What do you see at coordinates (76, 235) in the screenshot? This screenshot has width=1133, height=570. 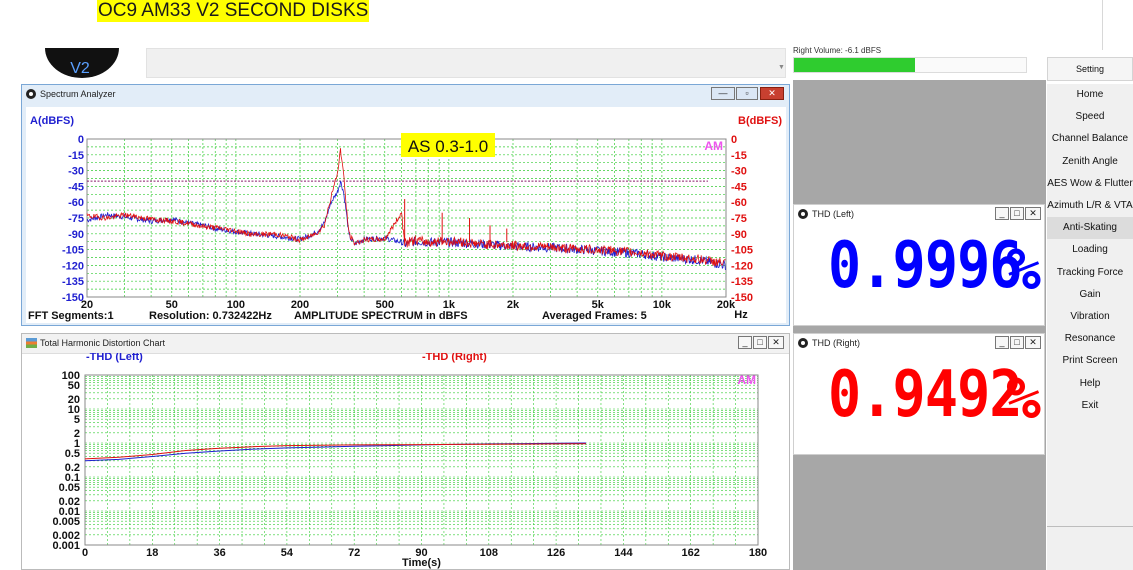 I see `y-tick-left: -90` at bounding box center [76, 235].